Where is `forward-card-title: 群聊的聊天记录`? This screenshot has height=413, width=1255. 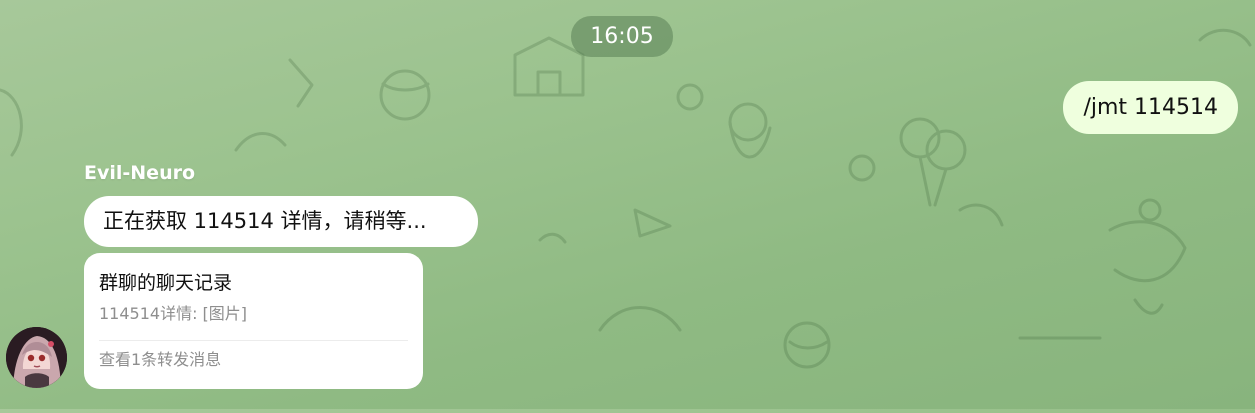
forward-card-title: 群聊的聊天记录 is located at coordinates (166, 283).